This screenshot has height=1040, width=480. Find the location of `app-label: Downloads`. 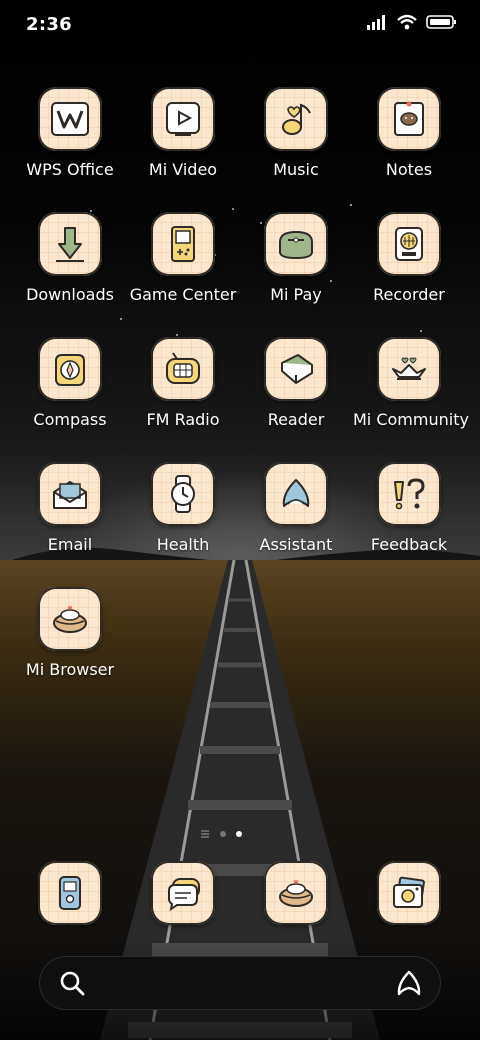

app-label: Downloads is located at coordinates (70, 294).